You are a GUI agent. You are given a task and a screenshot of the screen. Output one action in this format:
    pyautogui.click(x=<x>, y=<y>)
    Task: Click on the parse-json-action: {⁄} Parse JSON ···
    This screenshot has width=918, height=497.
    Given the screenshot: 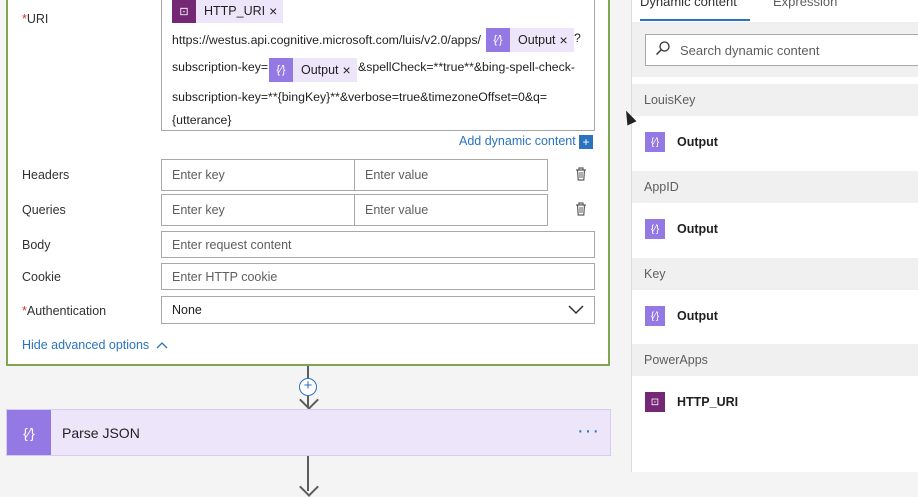 What is the action you would take?
    pyautogui.click(x=308, y=432)
    